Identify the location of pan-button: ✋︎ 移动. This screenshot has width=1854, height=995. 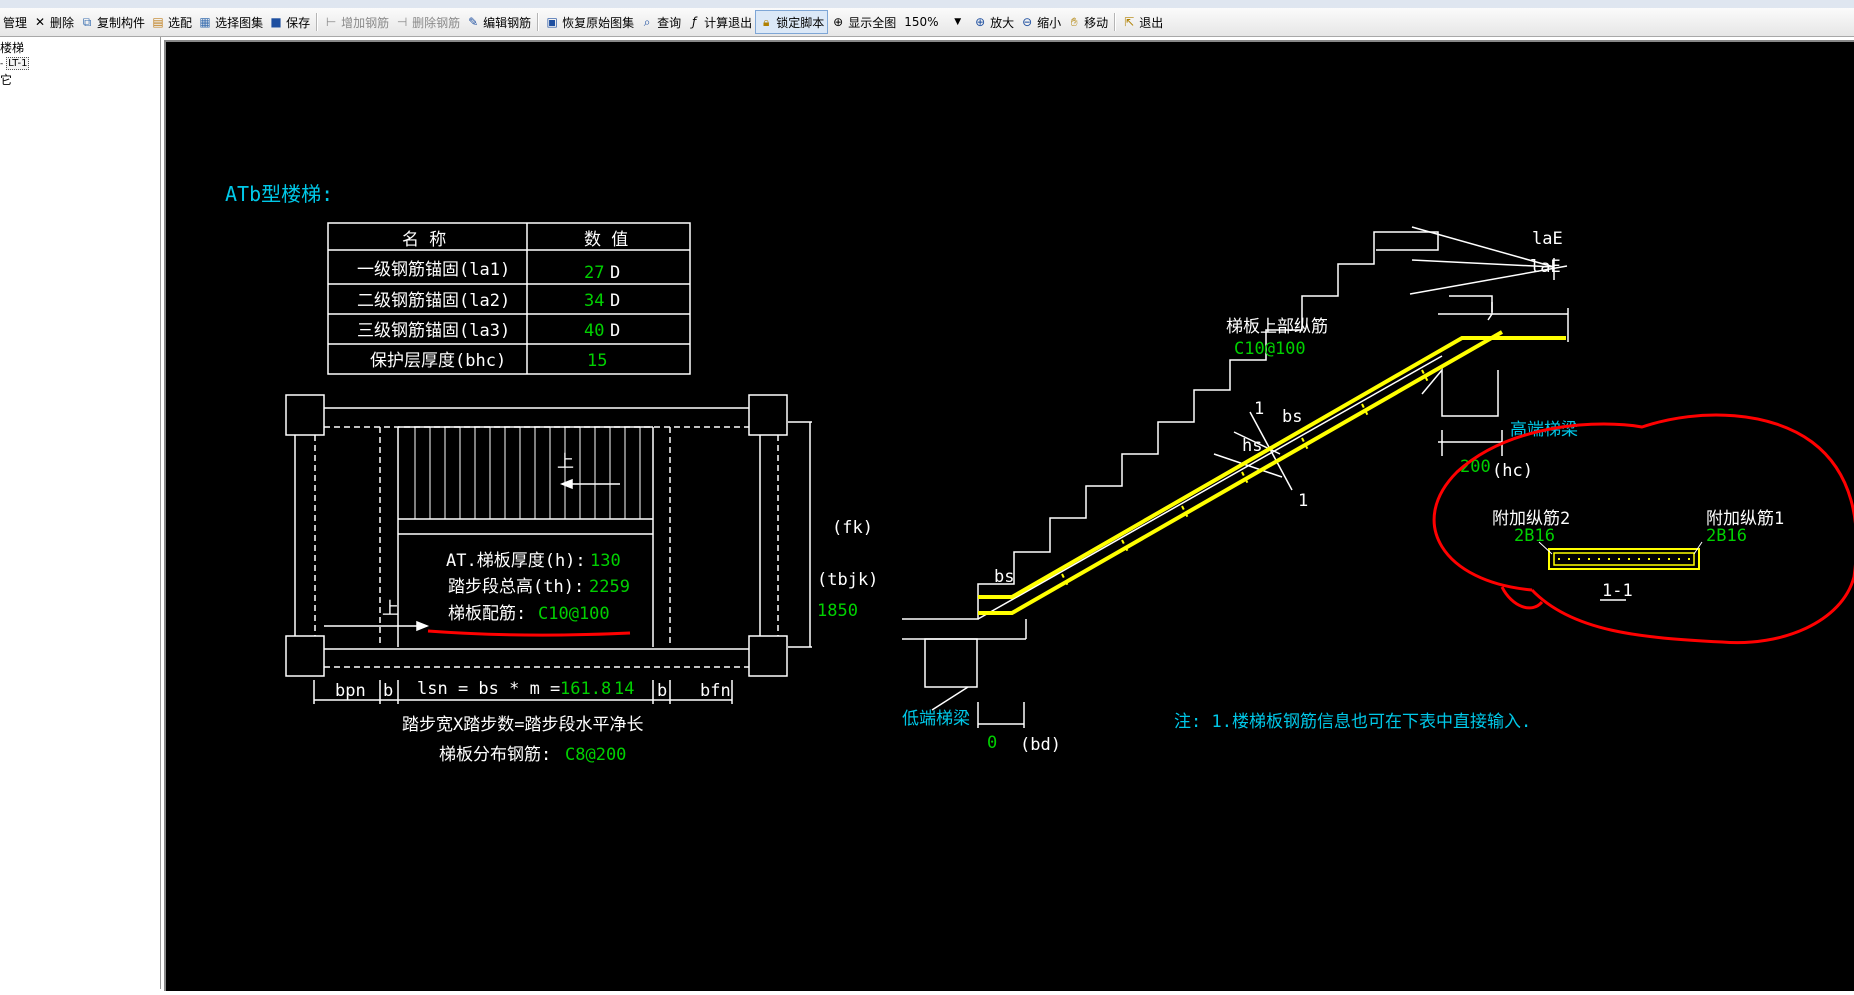
(1087, 22).